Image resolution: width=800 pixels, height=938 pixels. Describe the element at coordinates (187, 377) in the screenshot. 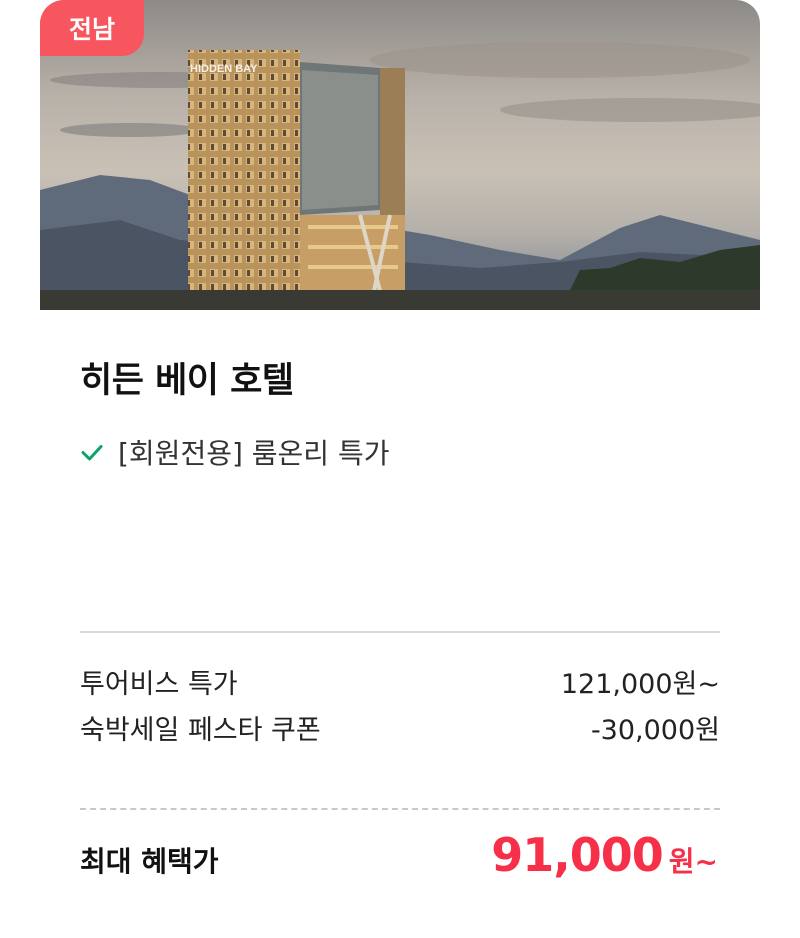

I see `hotel-name: 히든 베이 호텔` at that location.